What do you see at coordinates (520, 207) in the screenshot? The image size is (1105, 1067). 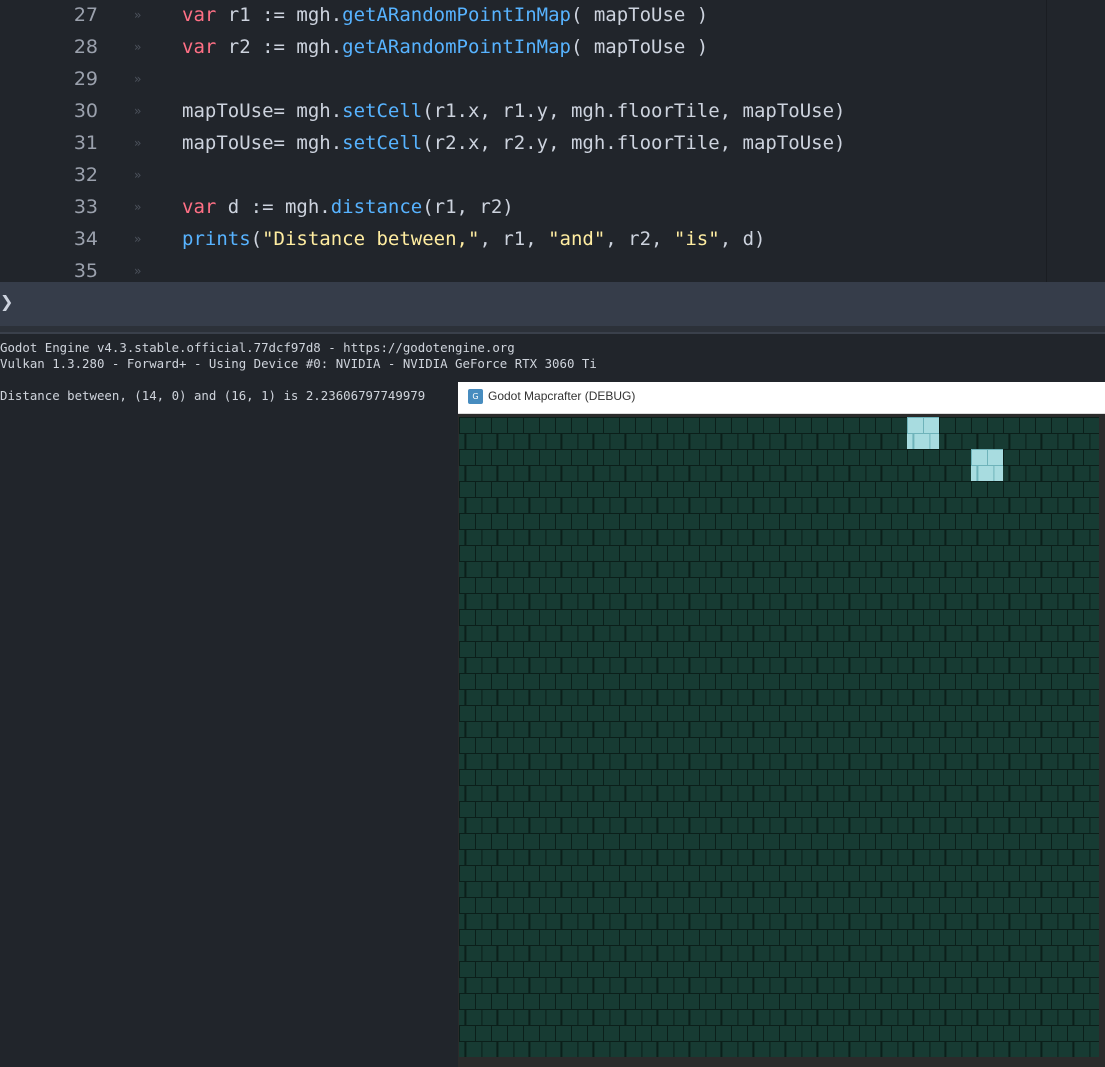 I see `code-line: 33 » var d := mgh.distance(r1, r2)` at bounding box center [520, 207].